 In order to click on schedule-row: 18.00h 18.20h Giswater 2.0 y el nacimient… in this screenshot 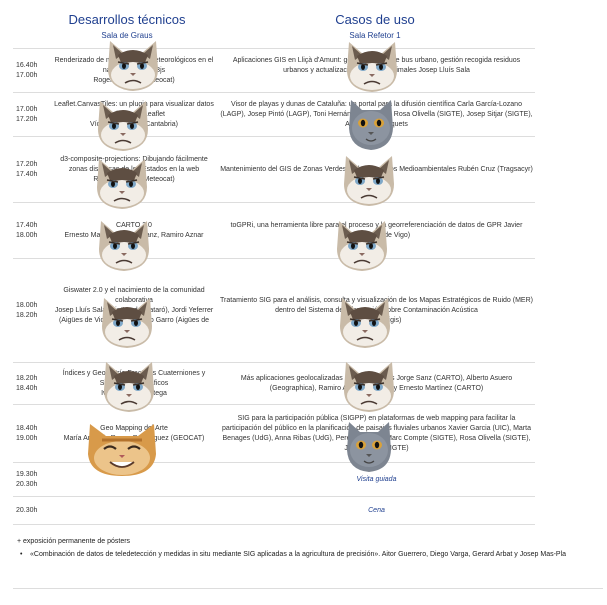, I will do `click(274, 310)`.